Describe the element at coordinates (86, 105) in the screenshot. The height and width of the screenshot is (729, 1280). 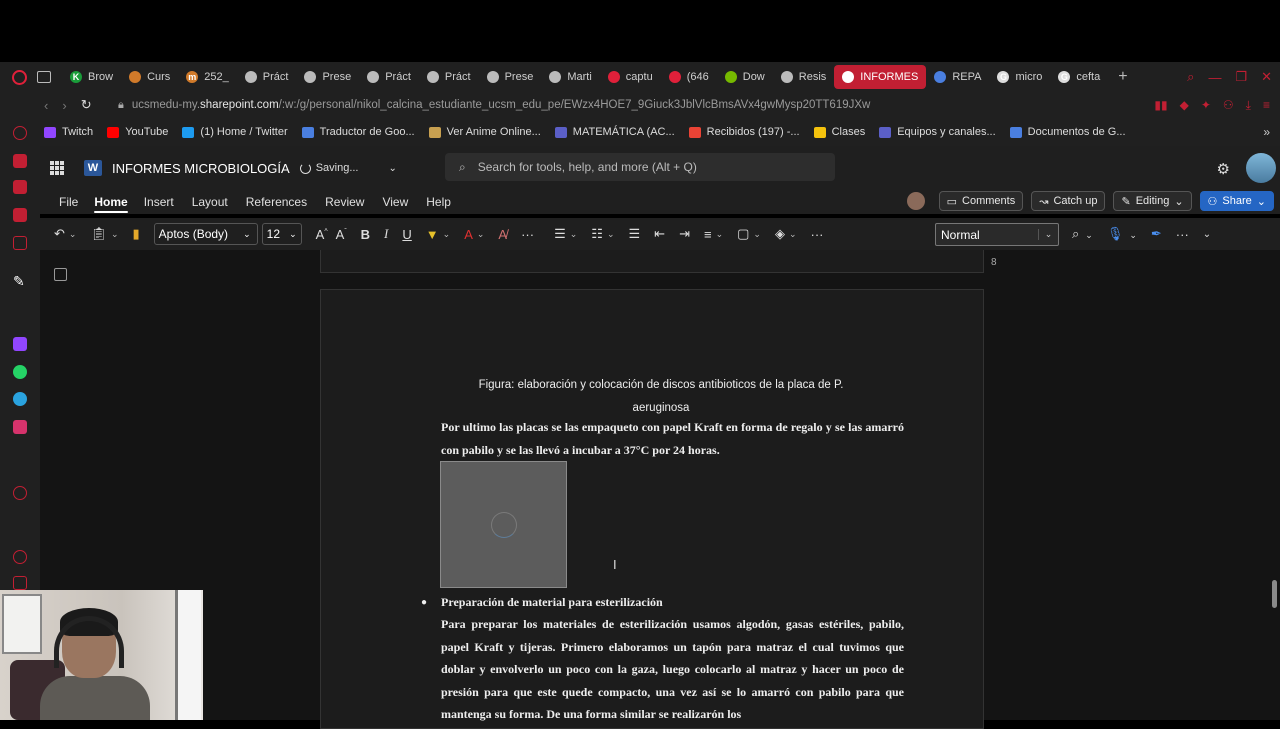
I see `reload-icon: ↻` at that location.